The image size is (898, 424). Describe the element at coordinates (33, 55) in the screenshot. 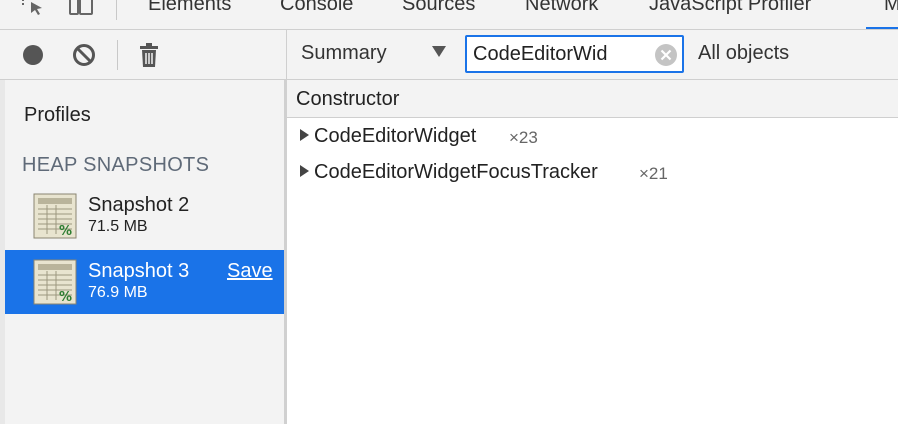

I see `record-icon` at that location.